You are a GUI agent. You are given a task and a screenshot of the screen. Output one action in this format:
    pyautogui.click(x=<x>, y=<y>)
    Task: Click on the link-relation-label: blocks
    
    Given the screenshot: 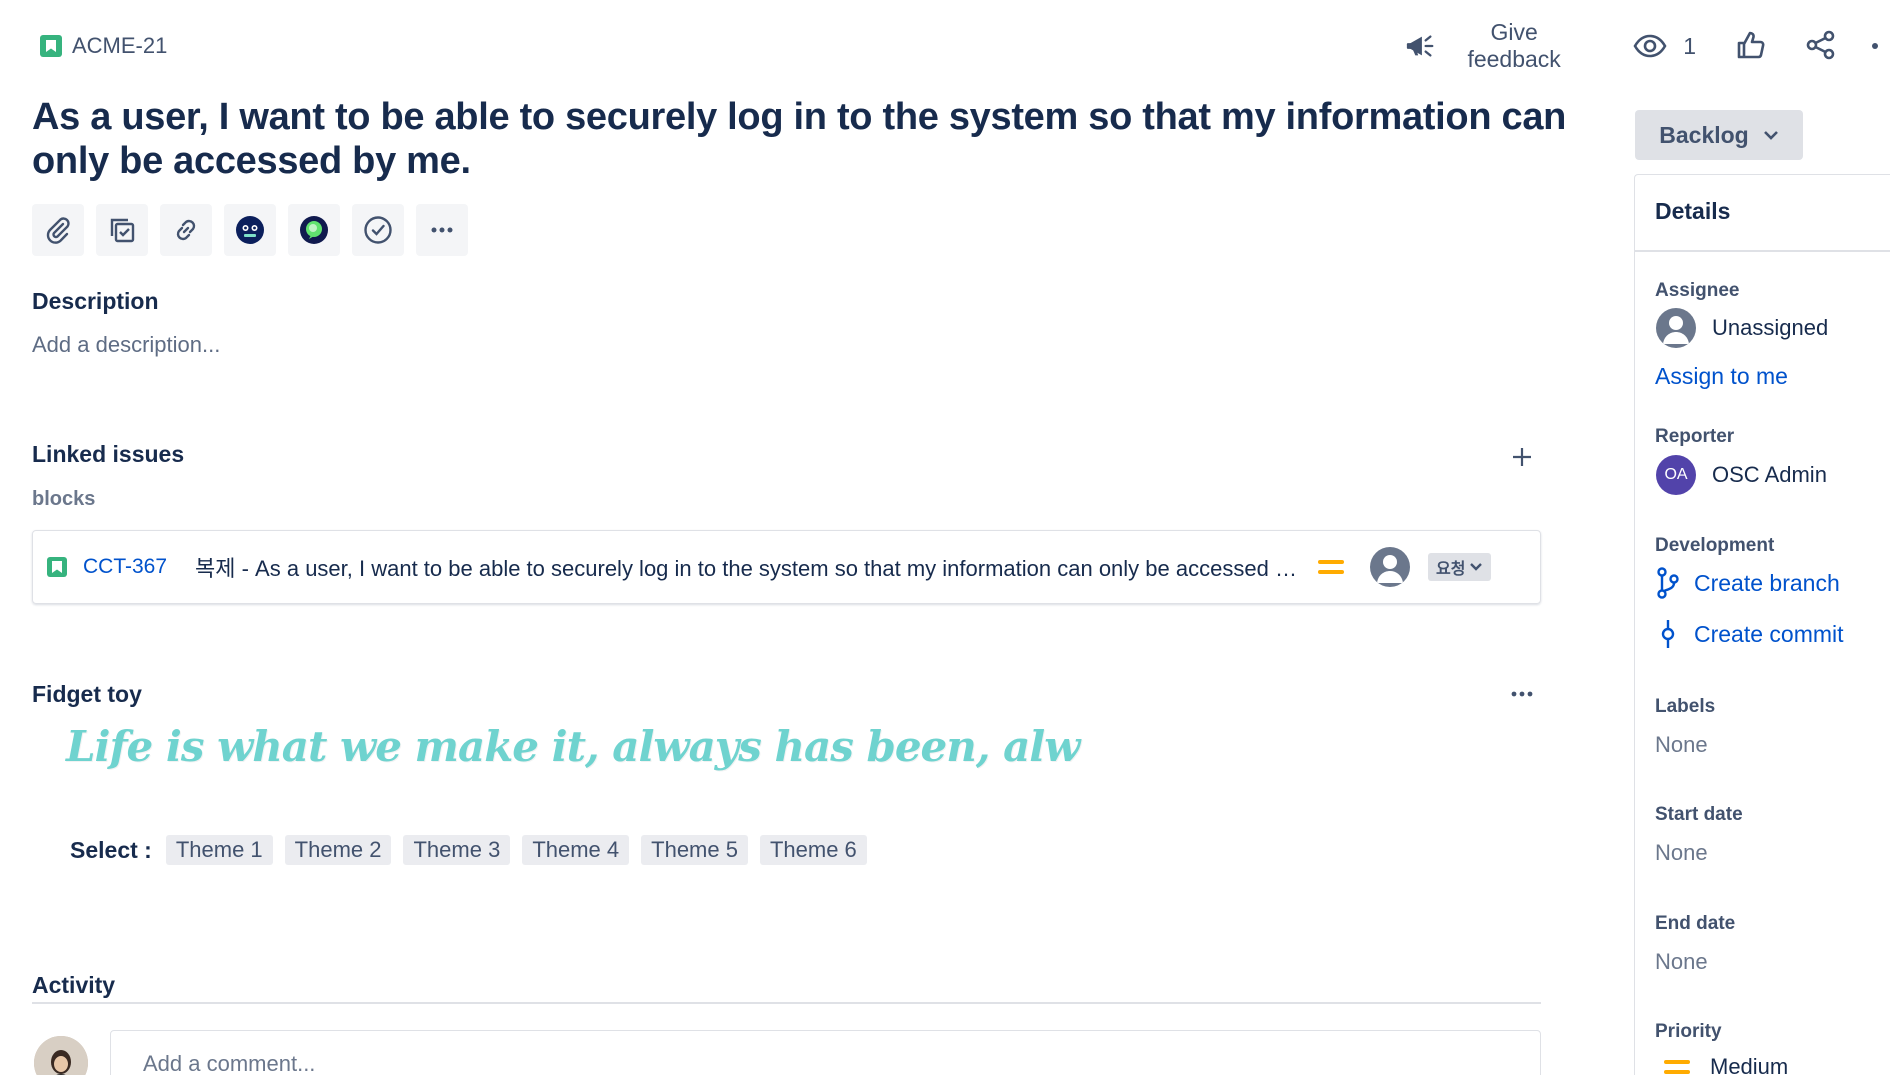 What is the action you would take?
    pyautogui.click(x=64, y=499)
    